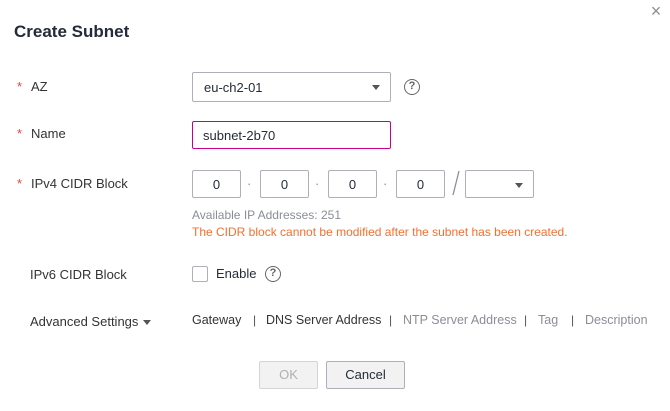  What do you see at coordinates (78, 274) in the screenshot?
I see `ipv6-label: IPv6 CIDR Block` at bounding box center [78, 274].